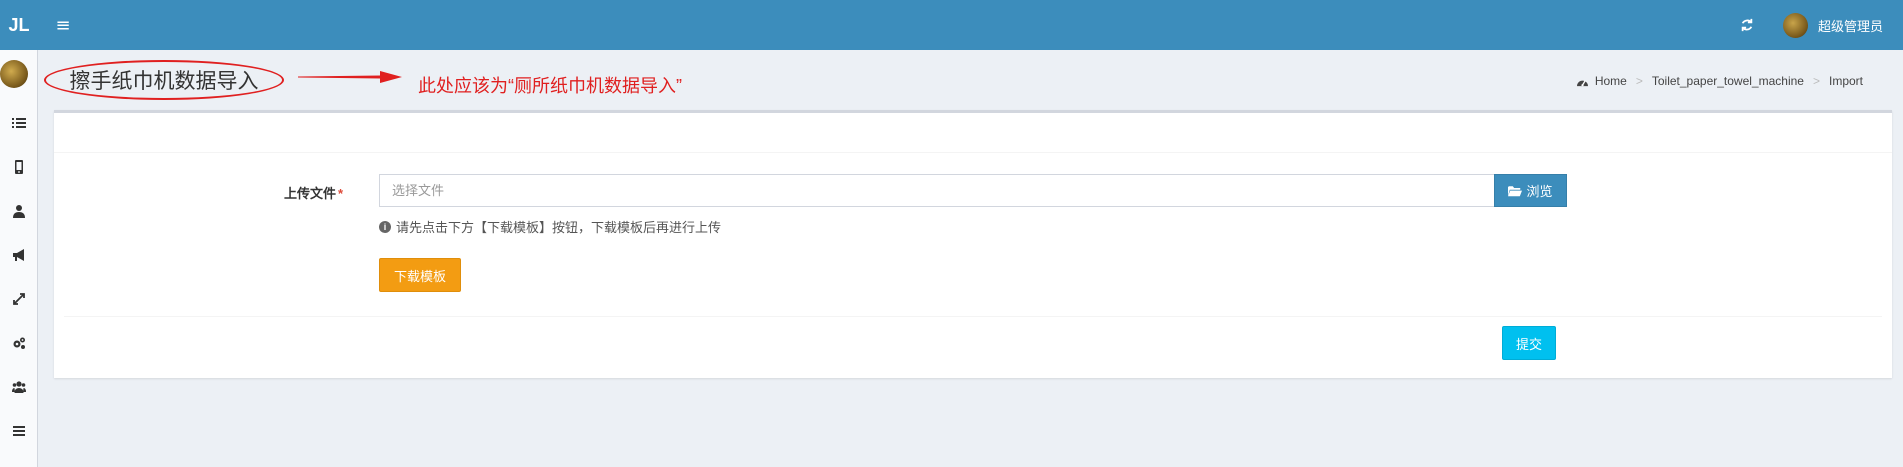  I want to click on submit-button: 提交, so click(1529, 343).